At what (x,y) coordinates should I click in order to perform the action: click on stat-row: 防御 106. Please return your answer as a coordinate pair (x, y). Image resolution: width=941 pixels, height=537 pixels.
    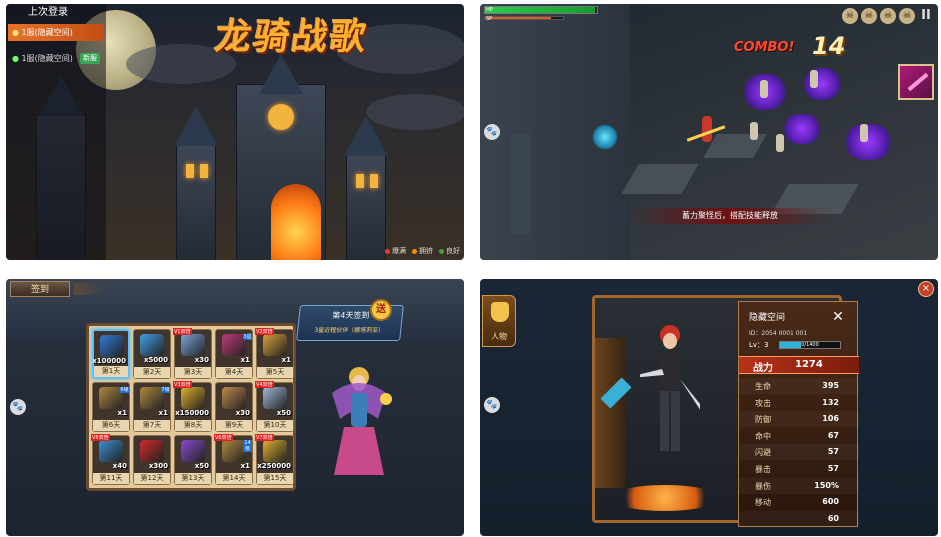
    Looking at the image, I should click on (799, 419).